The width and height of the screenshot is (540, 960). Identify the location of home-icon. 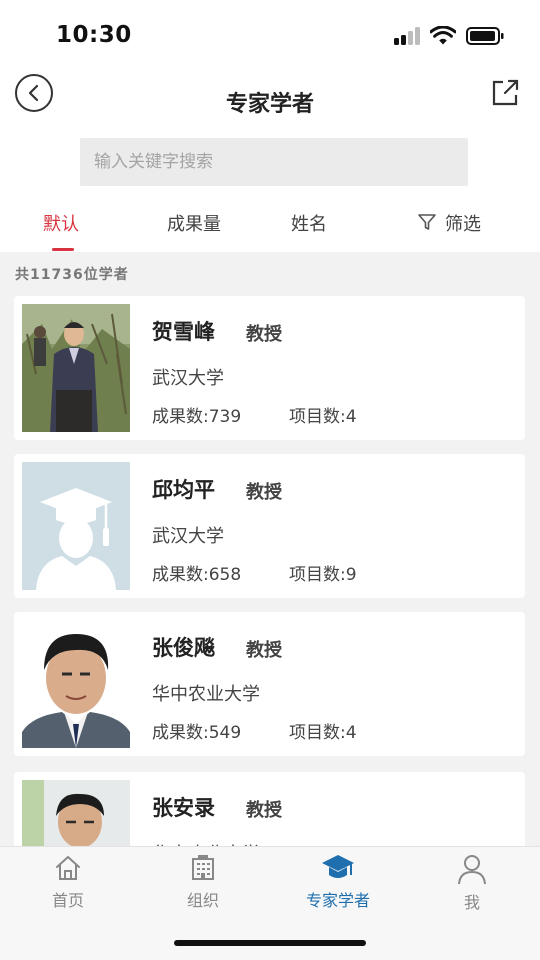
(68, 868).